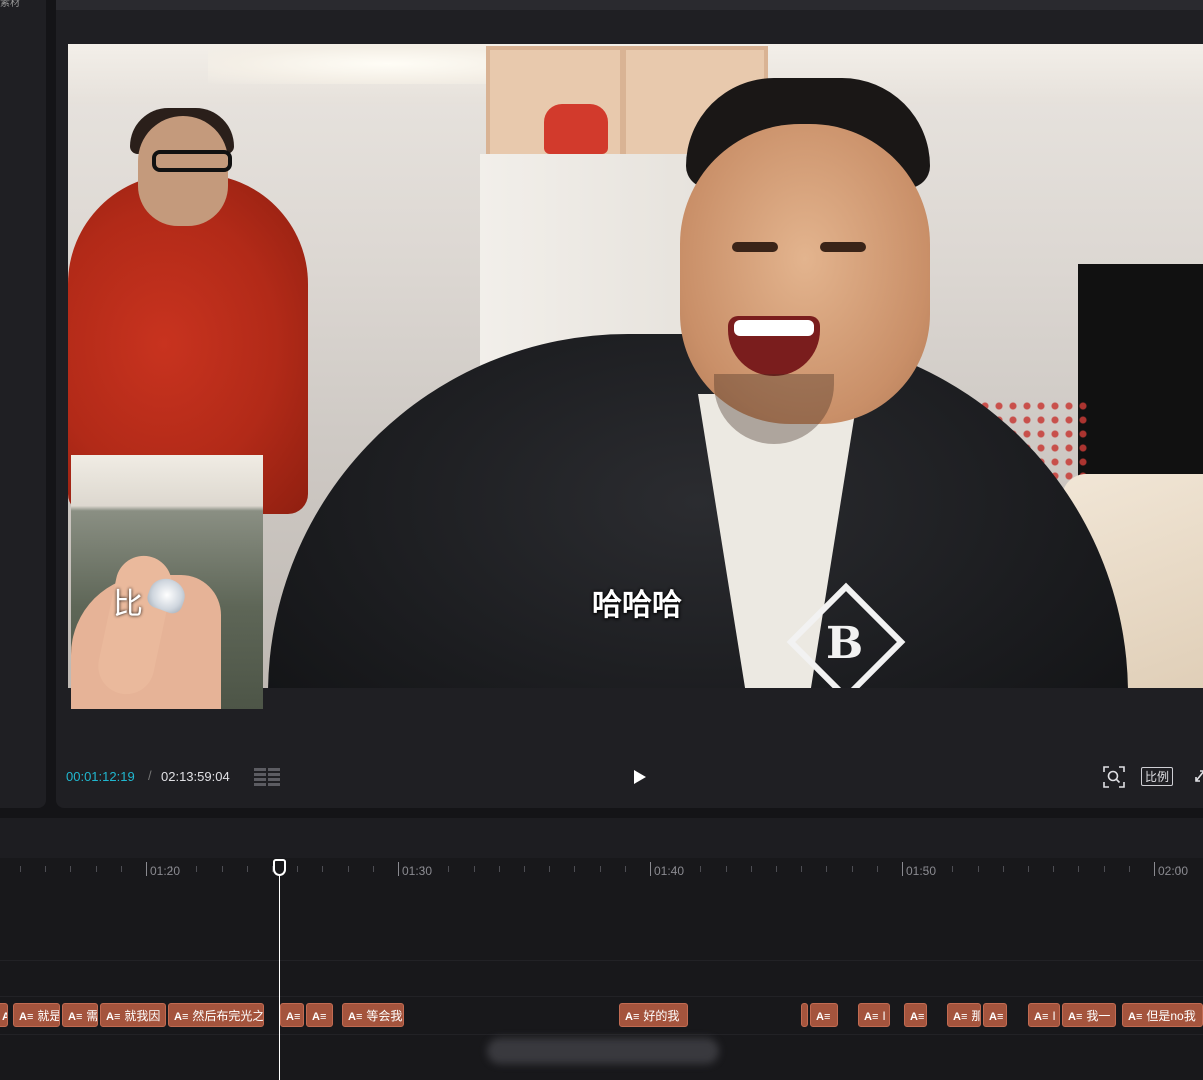 The height and width of the screenshot is (1080, 1203). Describe the element at coordinates (804, 1015) in the screenshot. I see `text-clip` at that location.